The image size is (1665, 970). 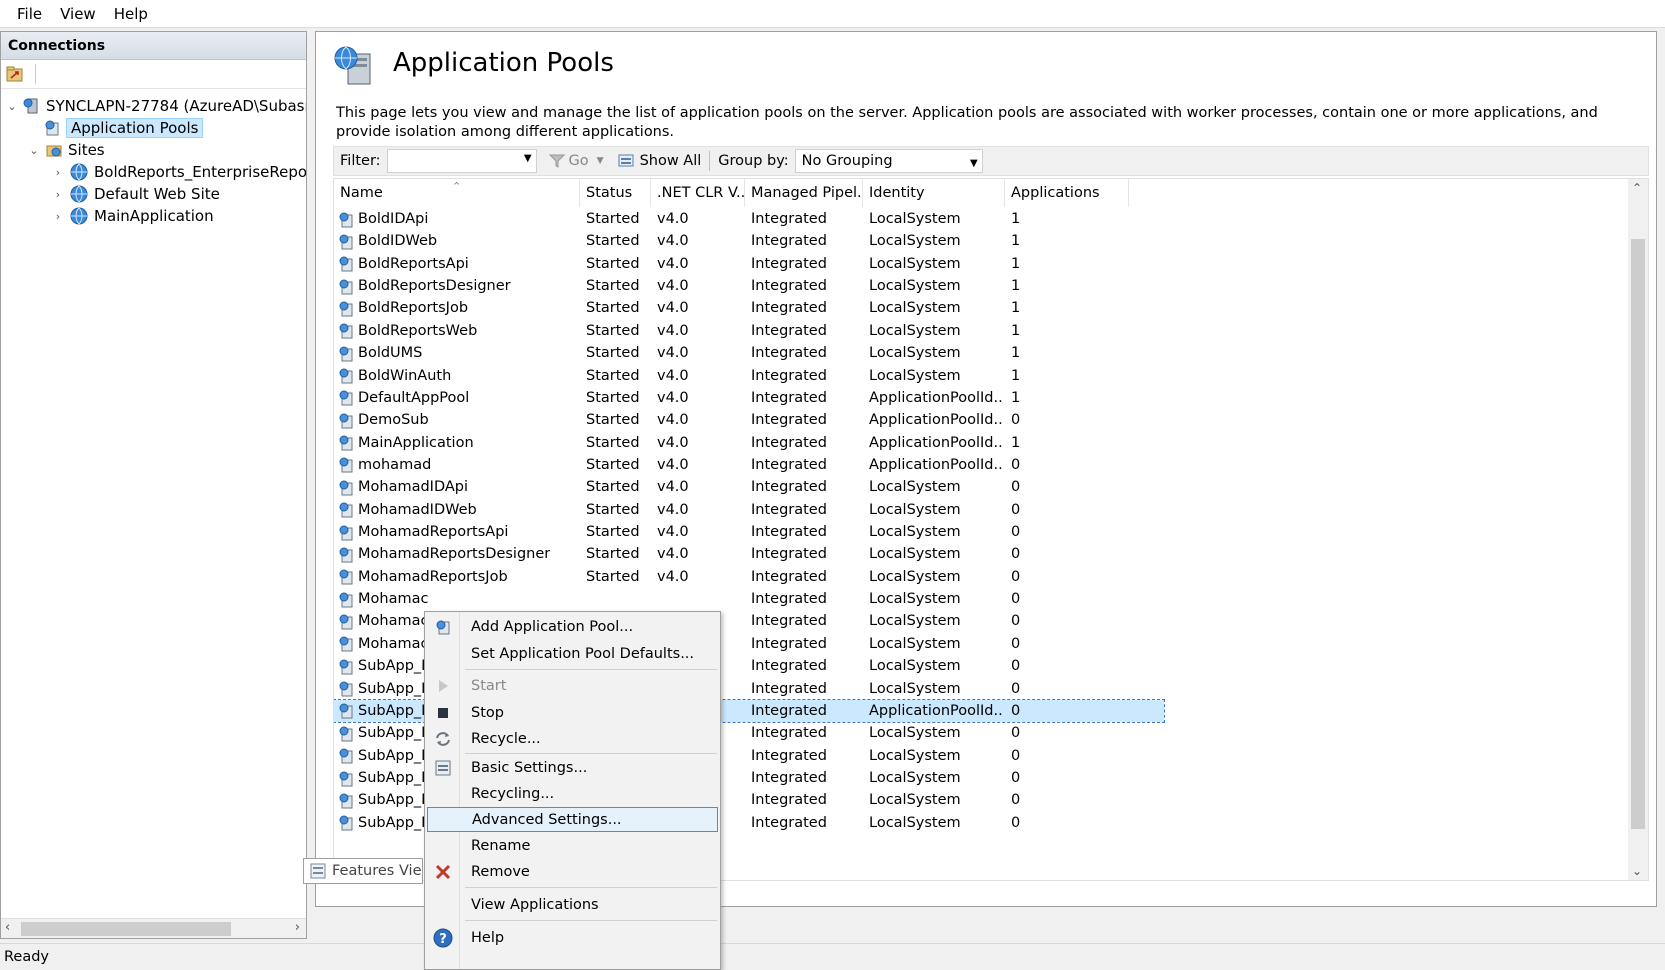 I want to click on table-row: BoldUMS Started v4.0 Integrated LocalSystem 1, so click(x=749, y=353).